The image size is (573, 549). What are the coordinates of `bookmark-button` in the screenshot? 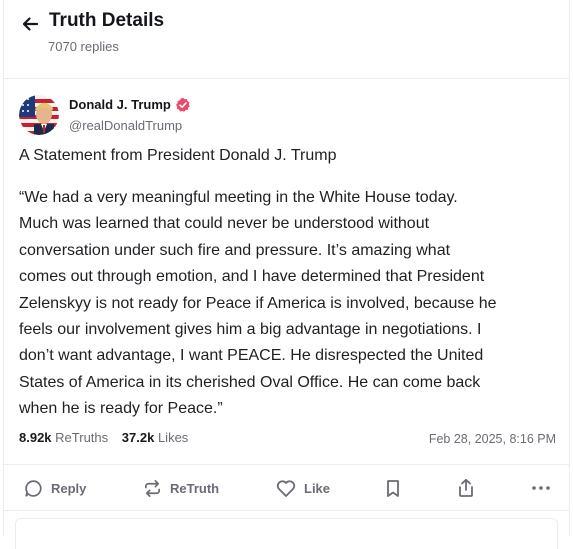 It's located at (393, 488).